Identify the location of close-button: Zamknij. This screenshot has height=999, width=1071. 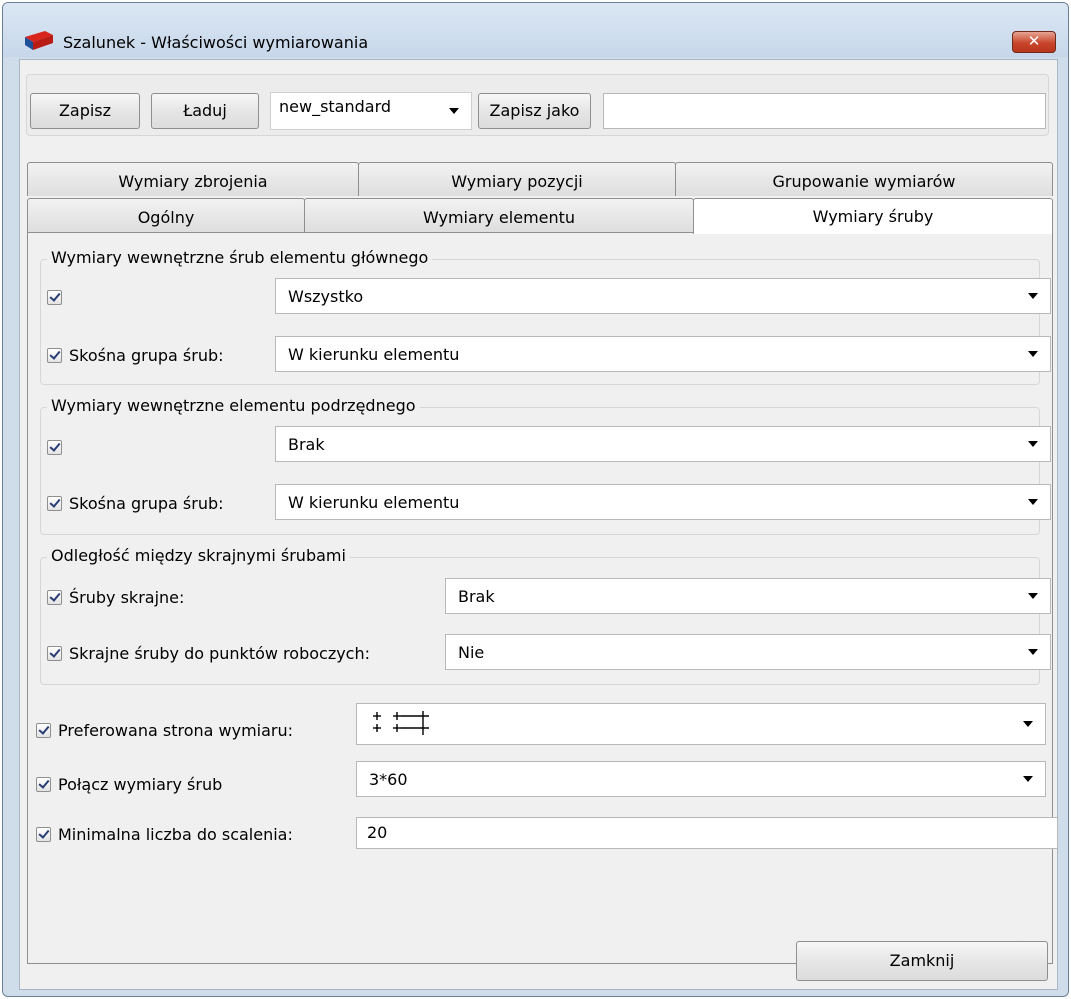
(922, 961).